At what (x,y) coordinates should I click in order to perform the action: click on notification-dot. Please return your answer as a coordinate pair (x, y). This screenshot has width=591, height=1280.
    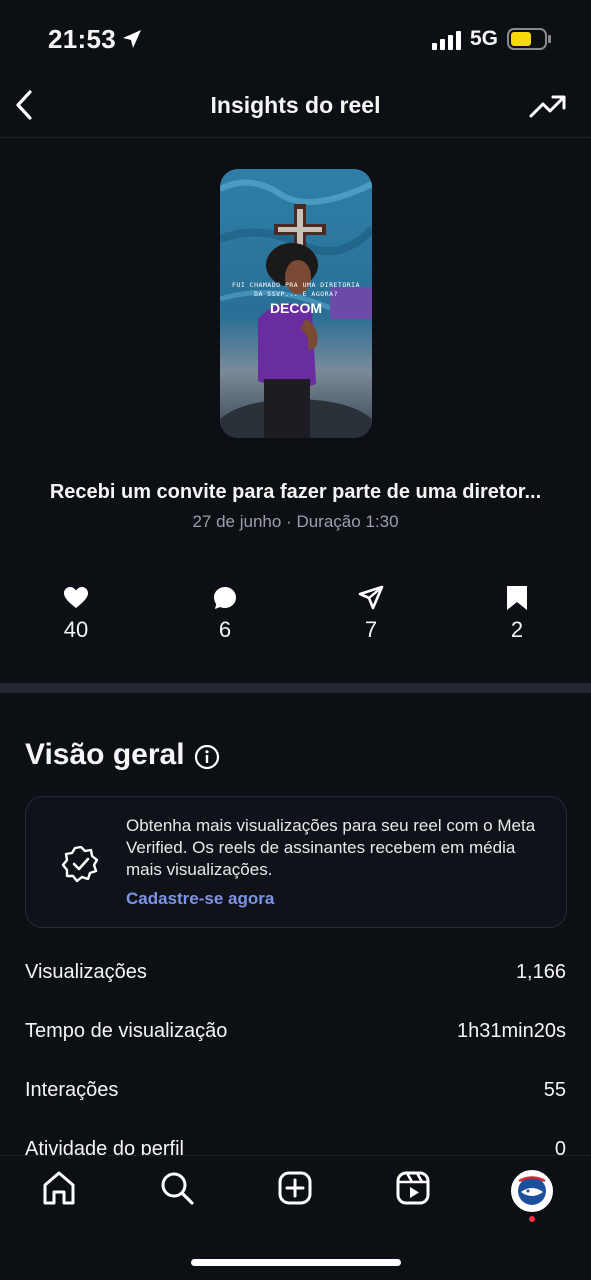
    Looking at the image, I should click on (532, 1219).